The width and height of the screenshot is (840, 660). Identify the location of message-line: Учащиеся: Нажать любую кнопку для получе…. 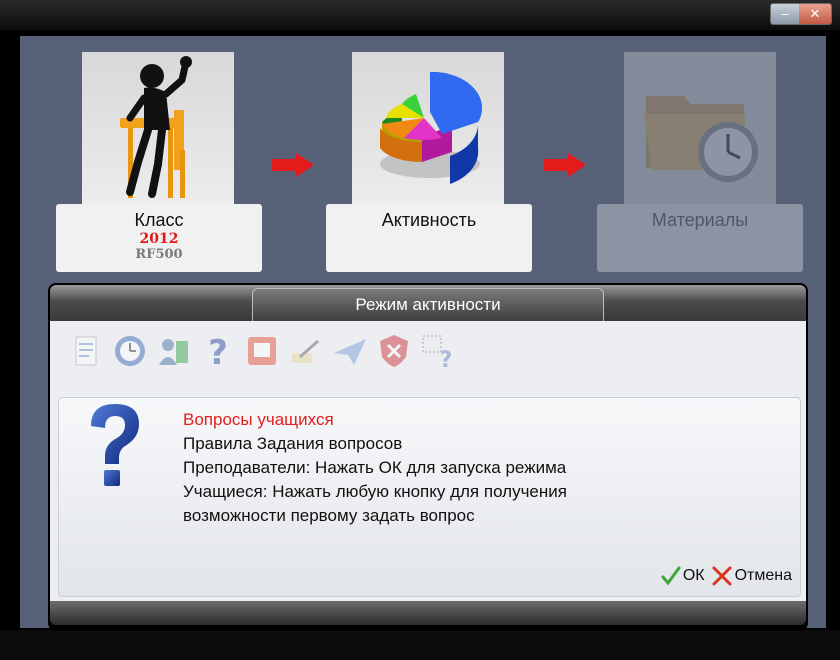
(375, 491).